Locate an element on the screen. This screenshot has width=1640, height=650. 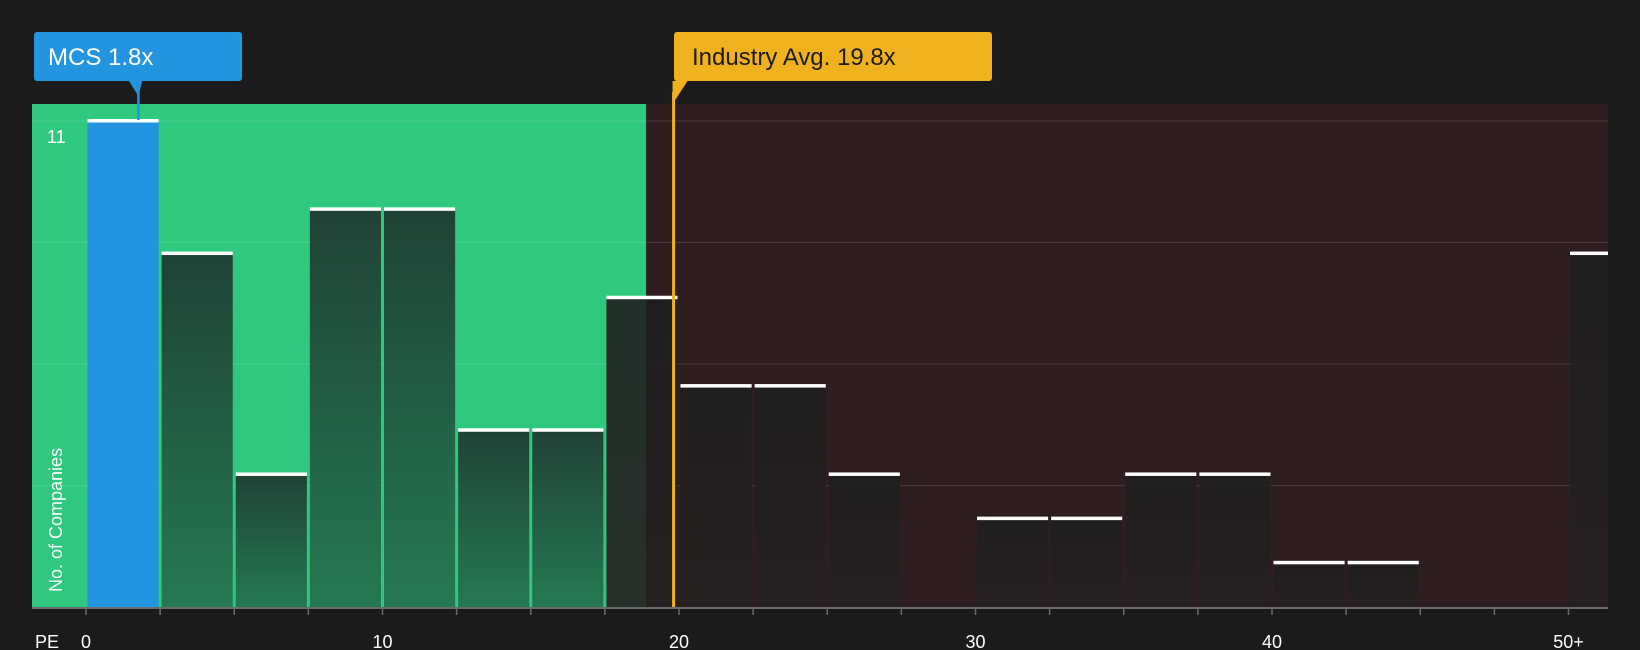
x-tick-label: 40 is located at coordinates (1272, 641).